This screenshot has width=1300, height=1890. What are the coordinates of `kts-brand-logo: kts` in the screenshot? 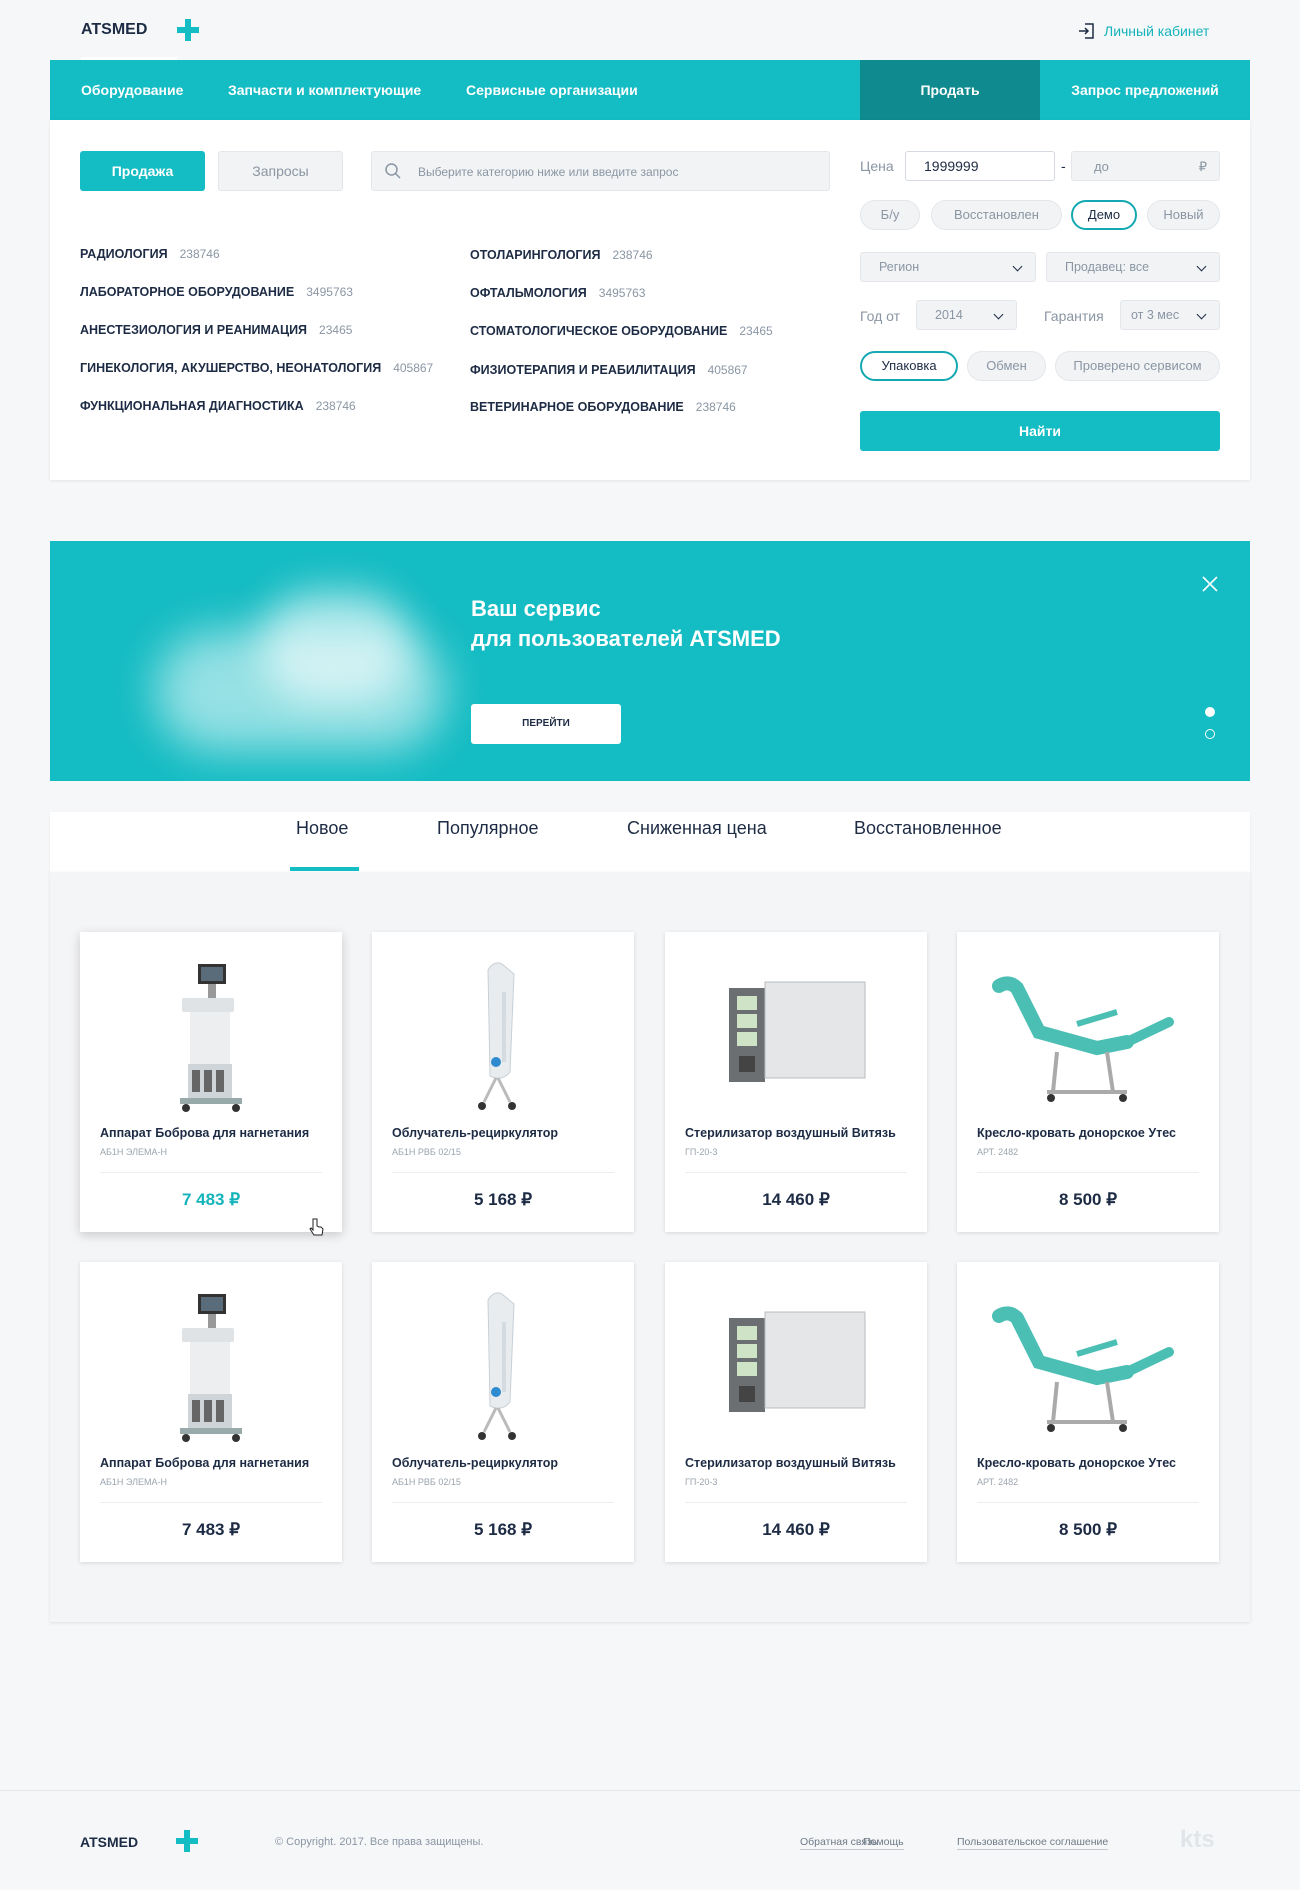 It's located at (1197, 1840).